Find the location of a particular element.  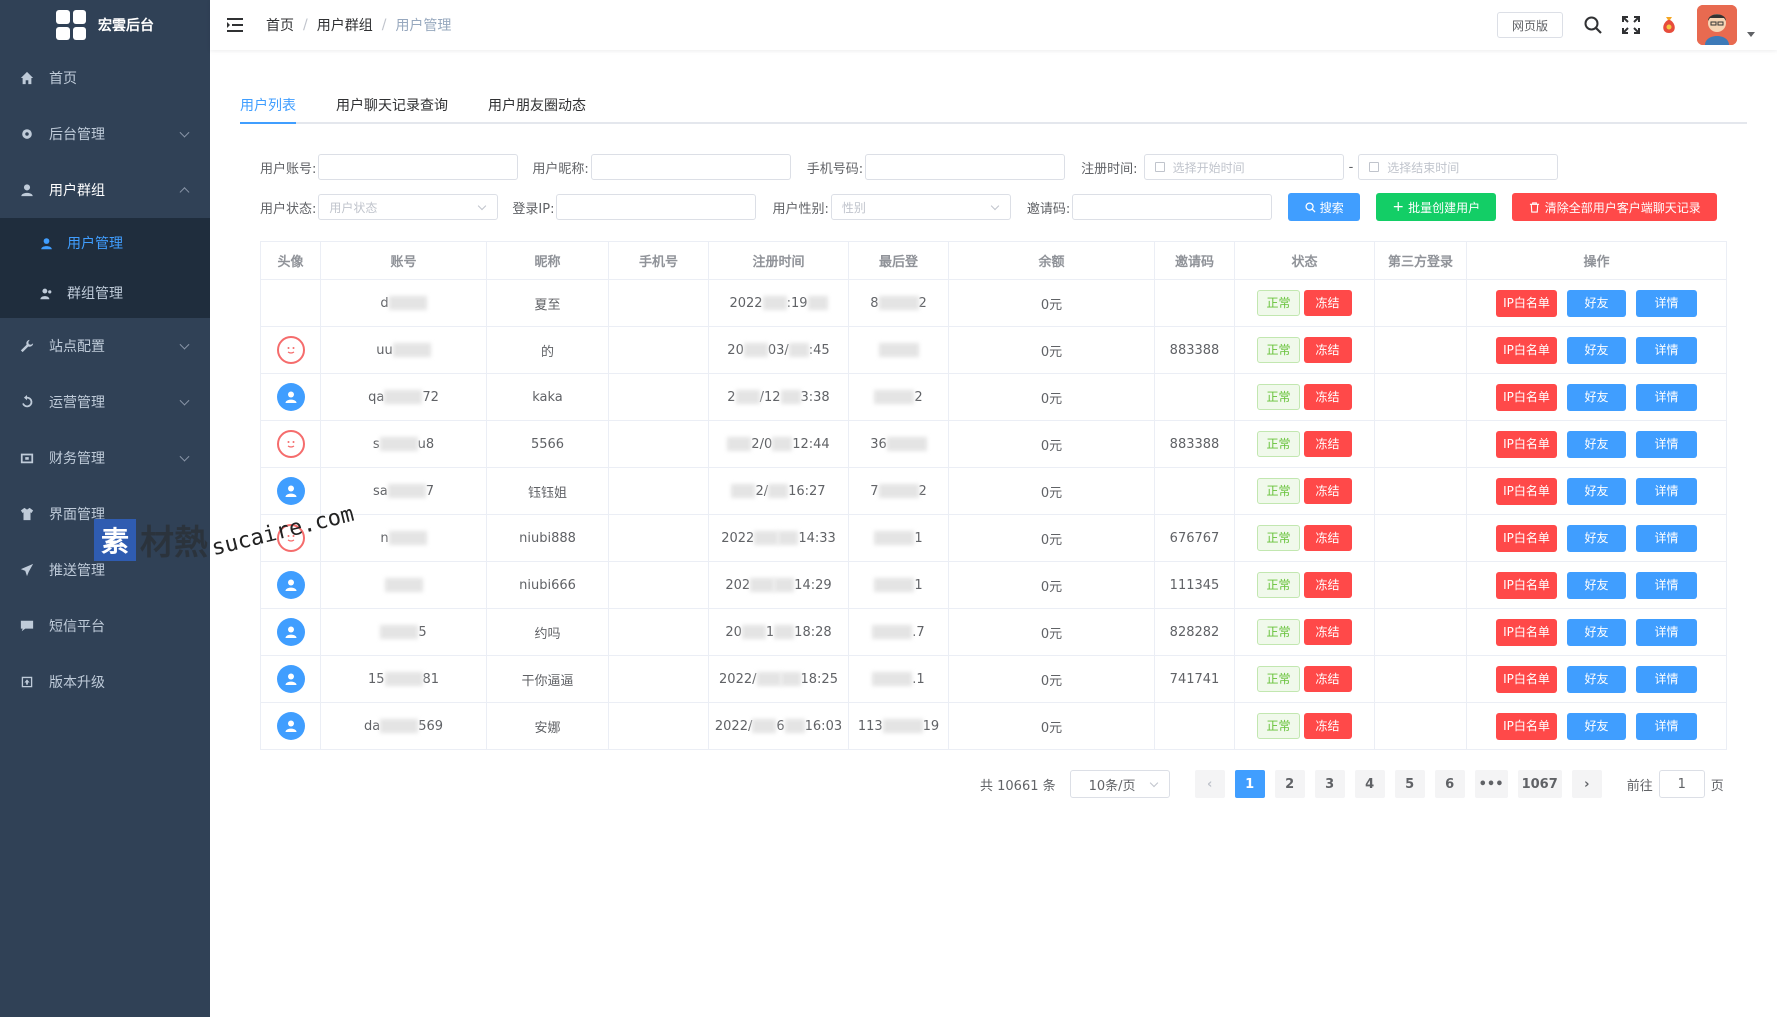

page-button: 6 is located at coordinates (1449, 784).